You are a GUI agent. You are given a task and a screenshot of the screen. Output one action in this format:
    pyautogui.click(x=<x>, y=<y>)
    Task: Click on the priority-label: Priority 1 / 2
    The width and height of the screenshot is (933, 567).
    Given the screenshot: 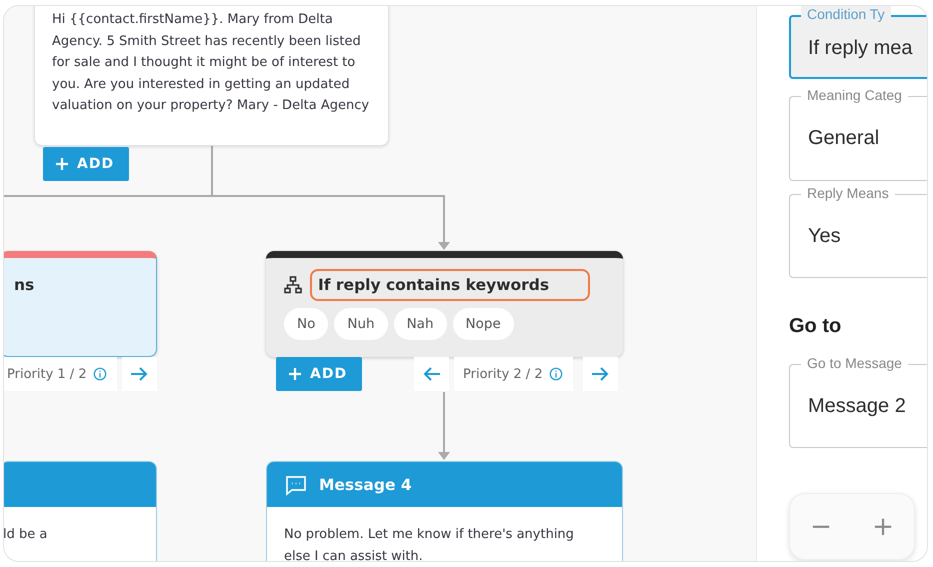 What is the action you would take?
    pyautogui.click(x=60, y=374)
    